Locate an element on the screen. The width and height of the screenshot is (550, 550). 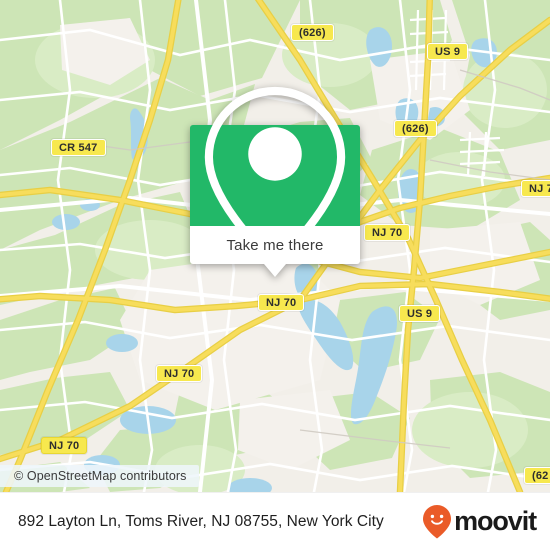
destination-callout-card: Take me there is located at coordinates (275, 181).